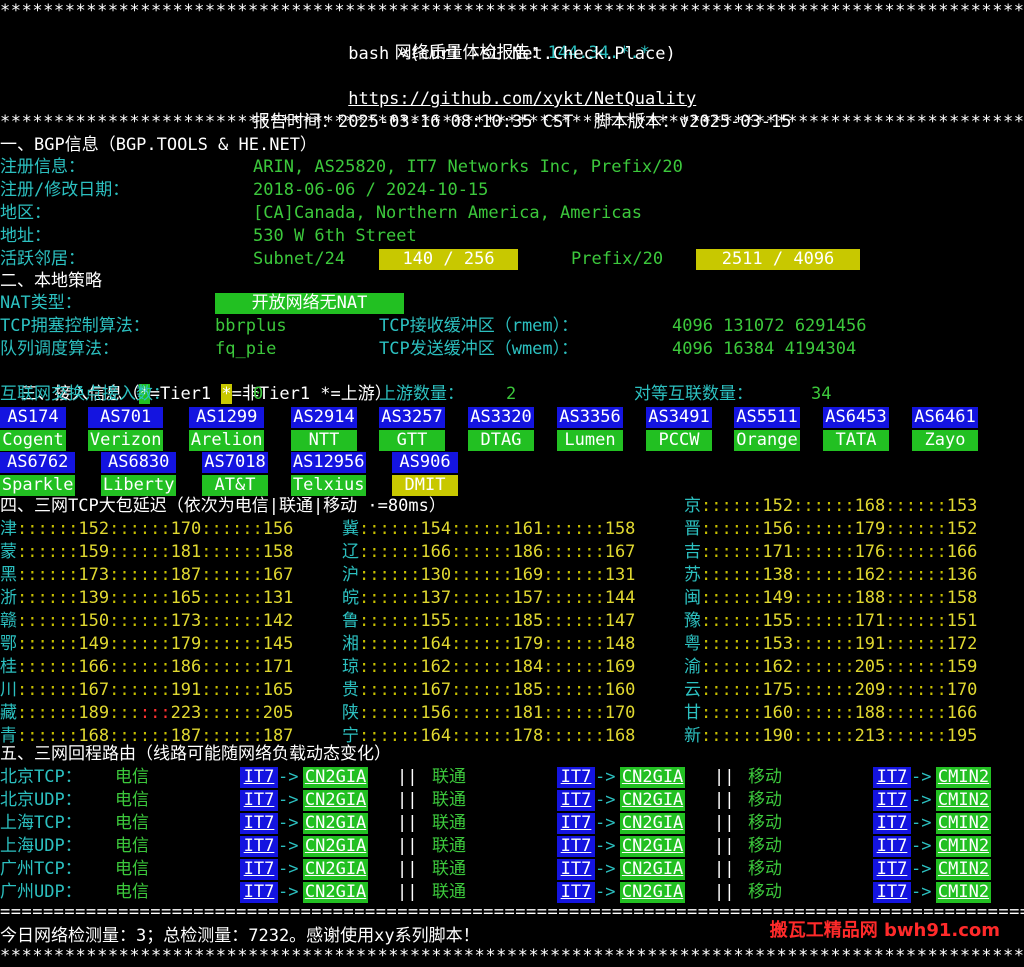  I want to click on peer-name: TATA, so click(856, 440).